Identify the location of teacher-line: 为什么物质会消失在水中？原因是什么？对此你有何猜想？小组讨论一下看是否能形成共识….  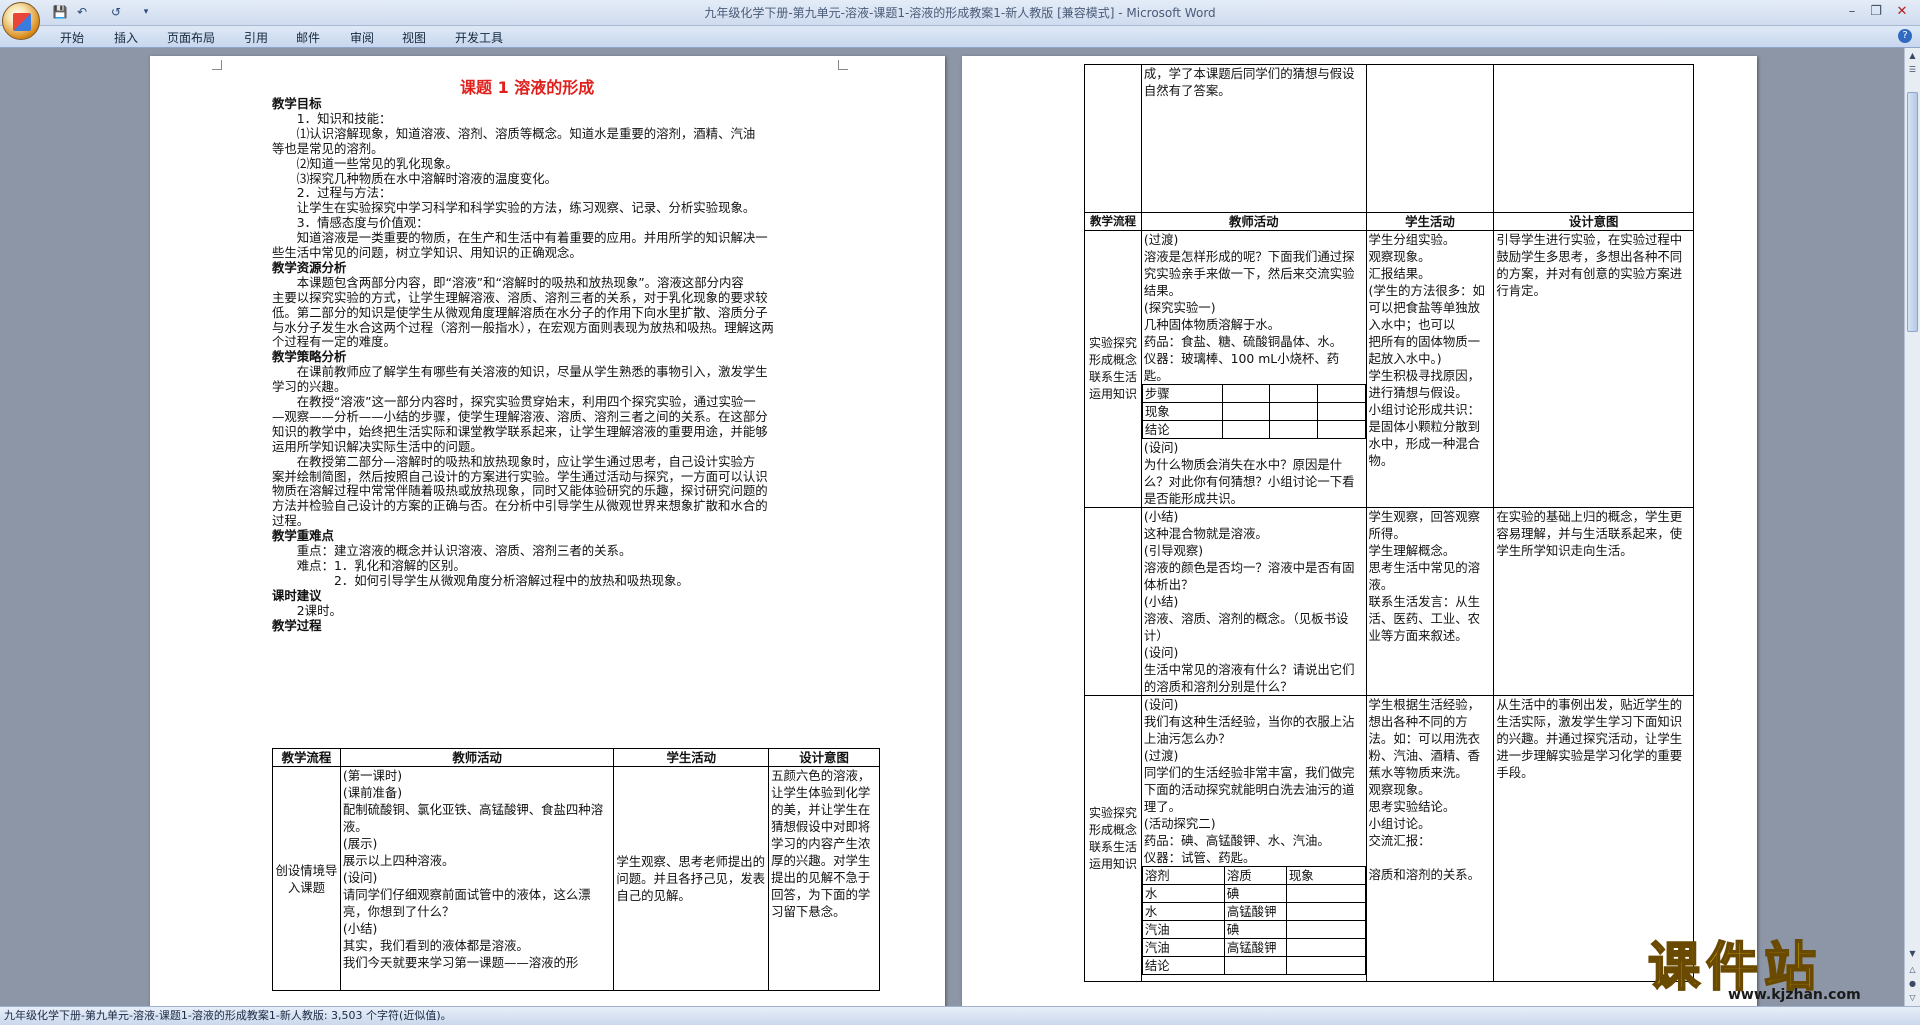
(1249, 481).